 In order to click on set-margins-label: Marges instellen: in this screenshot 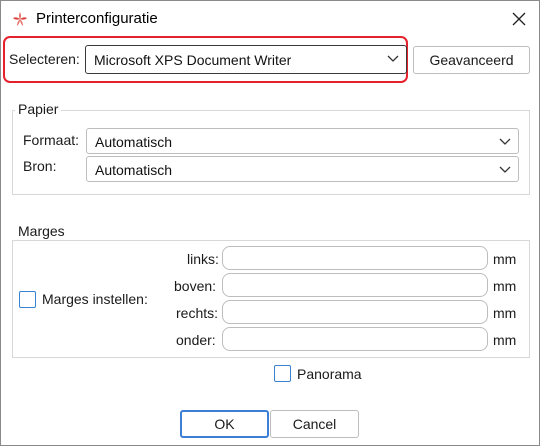, I will do `click(95, 299)`.